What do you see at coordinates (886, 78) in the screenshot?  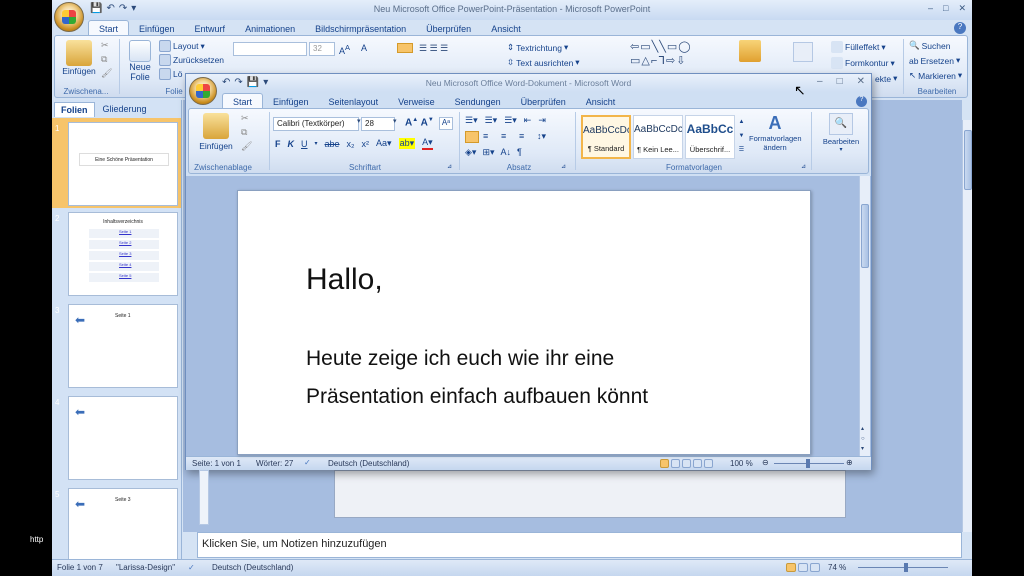 I see `shape-effects-button: ekte ▾` at bounding box center [886, 78].